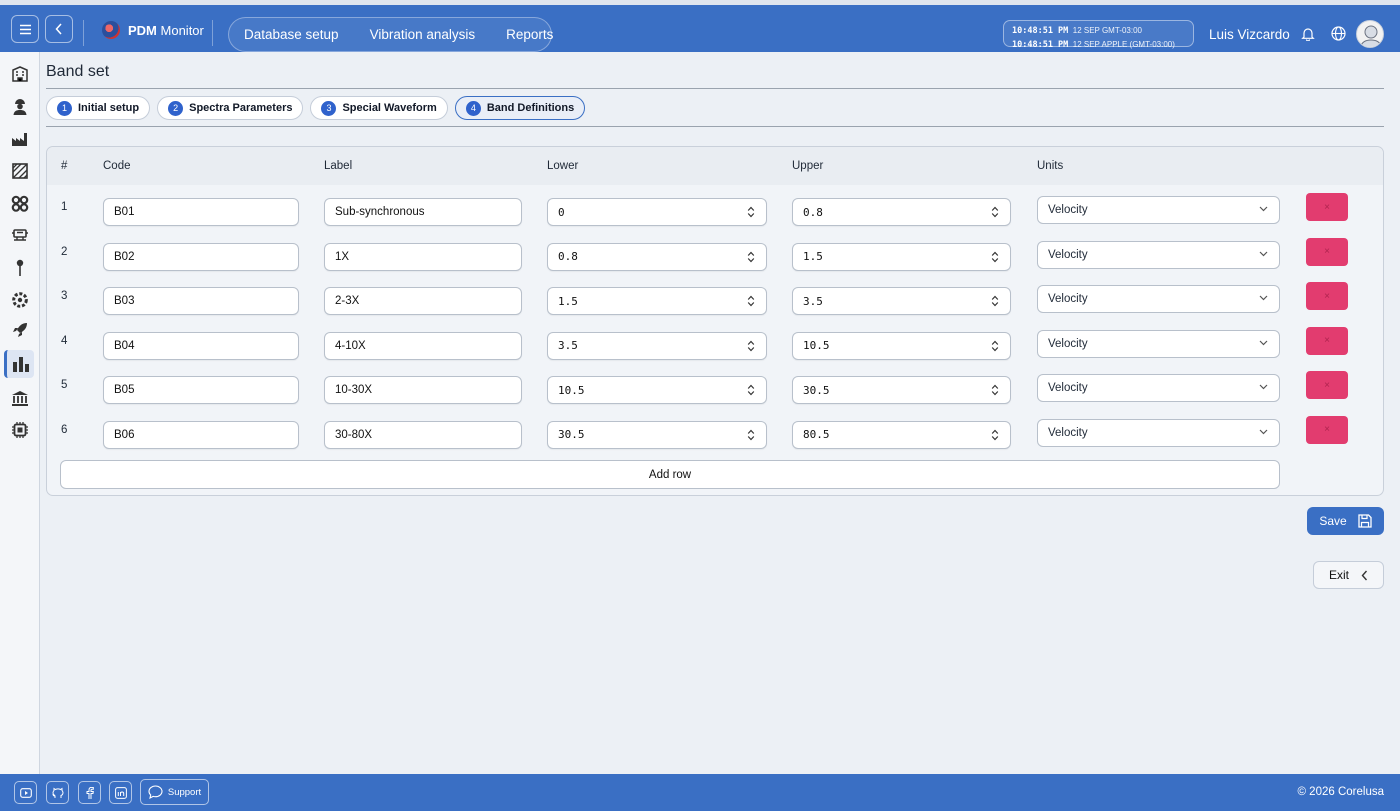 Image resolution: width=1400 pixels, height=811 pixels. I want to click on spinner-arrows-icon, so click(751, 212).